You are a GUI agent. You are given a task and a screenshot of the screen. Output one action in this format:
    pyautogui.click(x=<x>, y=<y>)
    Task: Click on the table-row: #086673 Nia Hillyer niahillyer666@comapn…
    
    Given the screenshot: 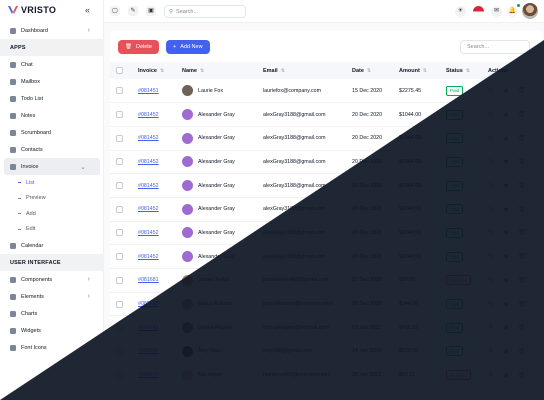 What is the action you would take?
    pyautogui.click(x=326, y=375)
    